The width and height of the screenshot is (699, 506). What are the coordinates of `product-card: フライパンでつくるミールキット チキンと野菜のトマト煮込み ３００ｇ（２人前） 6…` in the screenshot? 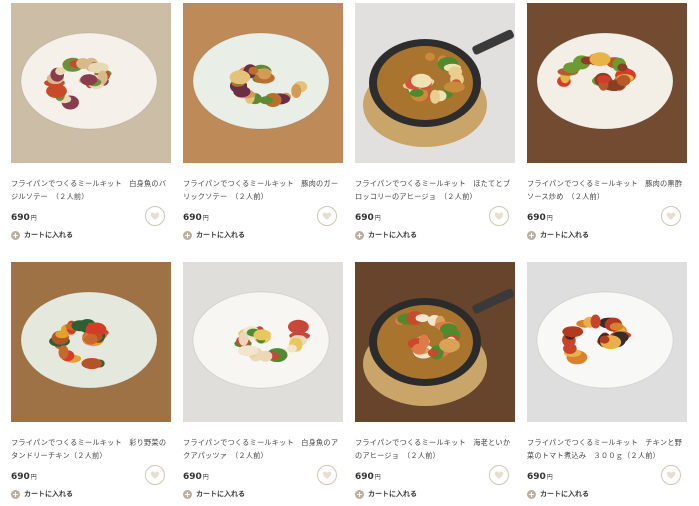 It's located at (607, 380).